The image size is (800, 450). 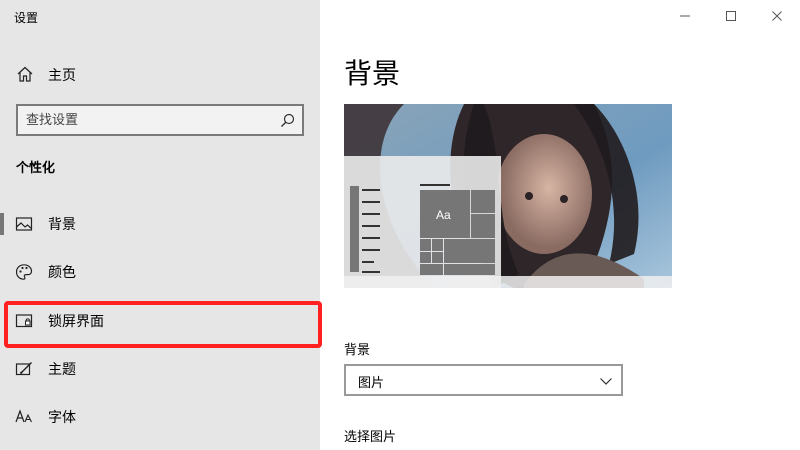 What do you see at coordinates (24, 321) in the screenshot?
I see `lock-screen-icon` at bounding box center [24, 321].